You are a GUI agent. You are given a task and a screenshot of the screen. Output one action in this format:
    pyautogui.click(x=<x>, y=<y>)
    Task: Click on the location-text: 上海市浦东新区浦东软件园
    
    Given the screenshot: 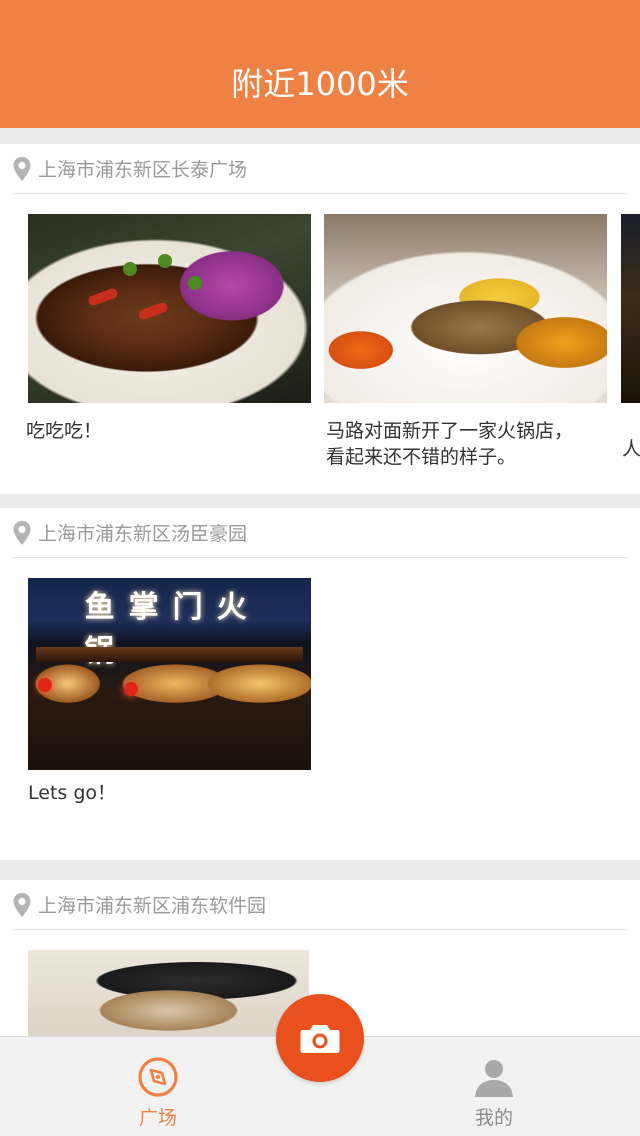 What is the action you would take?
    pyautogui.click(x=152, y=906)
    